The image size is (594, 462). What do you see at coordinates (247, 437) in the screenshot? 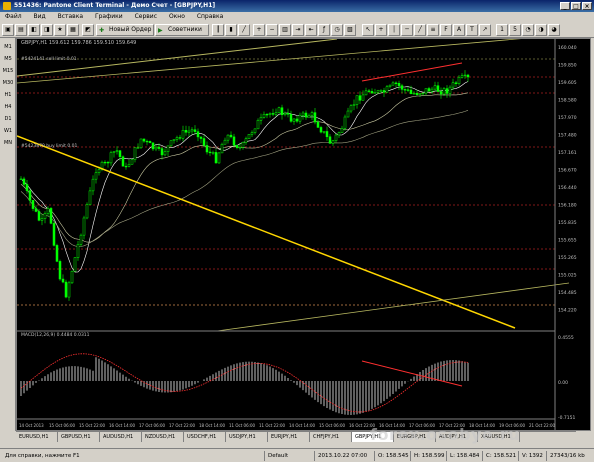
I see `tab-usdjpy: USDJPY,H1` at bounding box center [247, 437].